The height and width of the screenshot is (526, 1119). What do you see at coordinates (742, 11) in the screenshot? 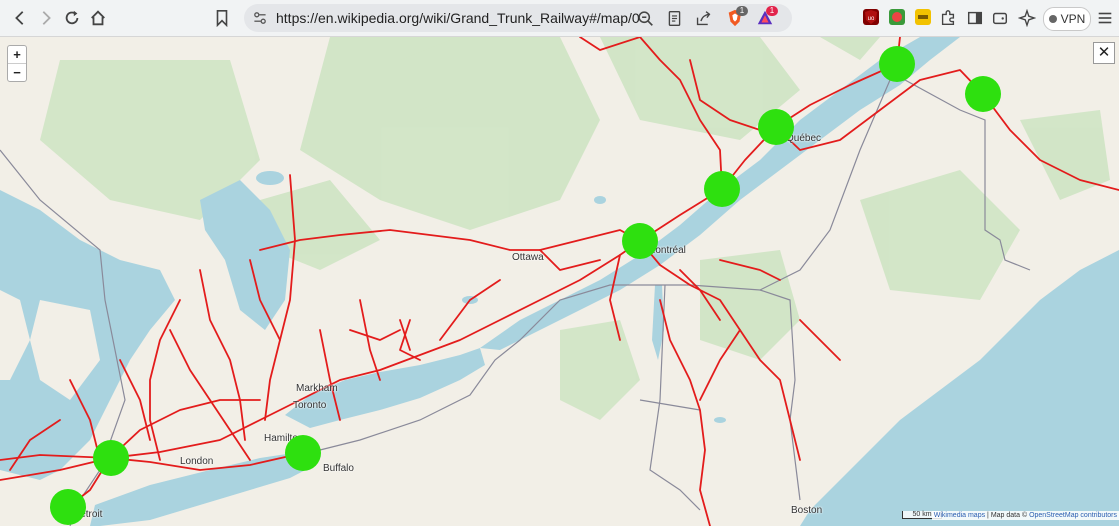
I see `shields-badge: 1` at bounding box center [742, 11].